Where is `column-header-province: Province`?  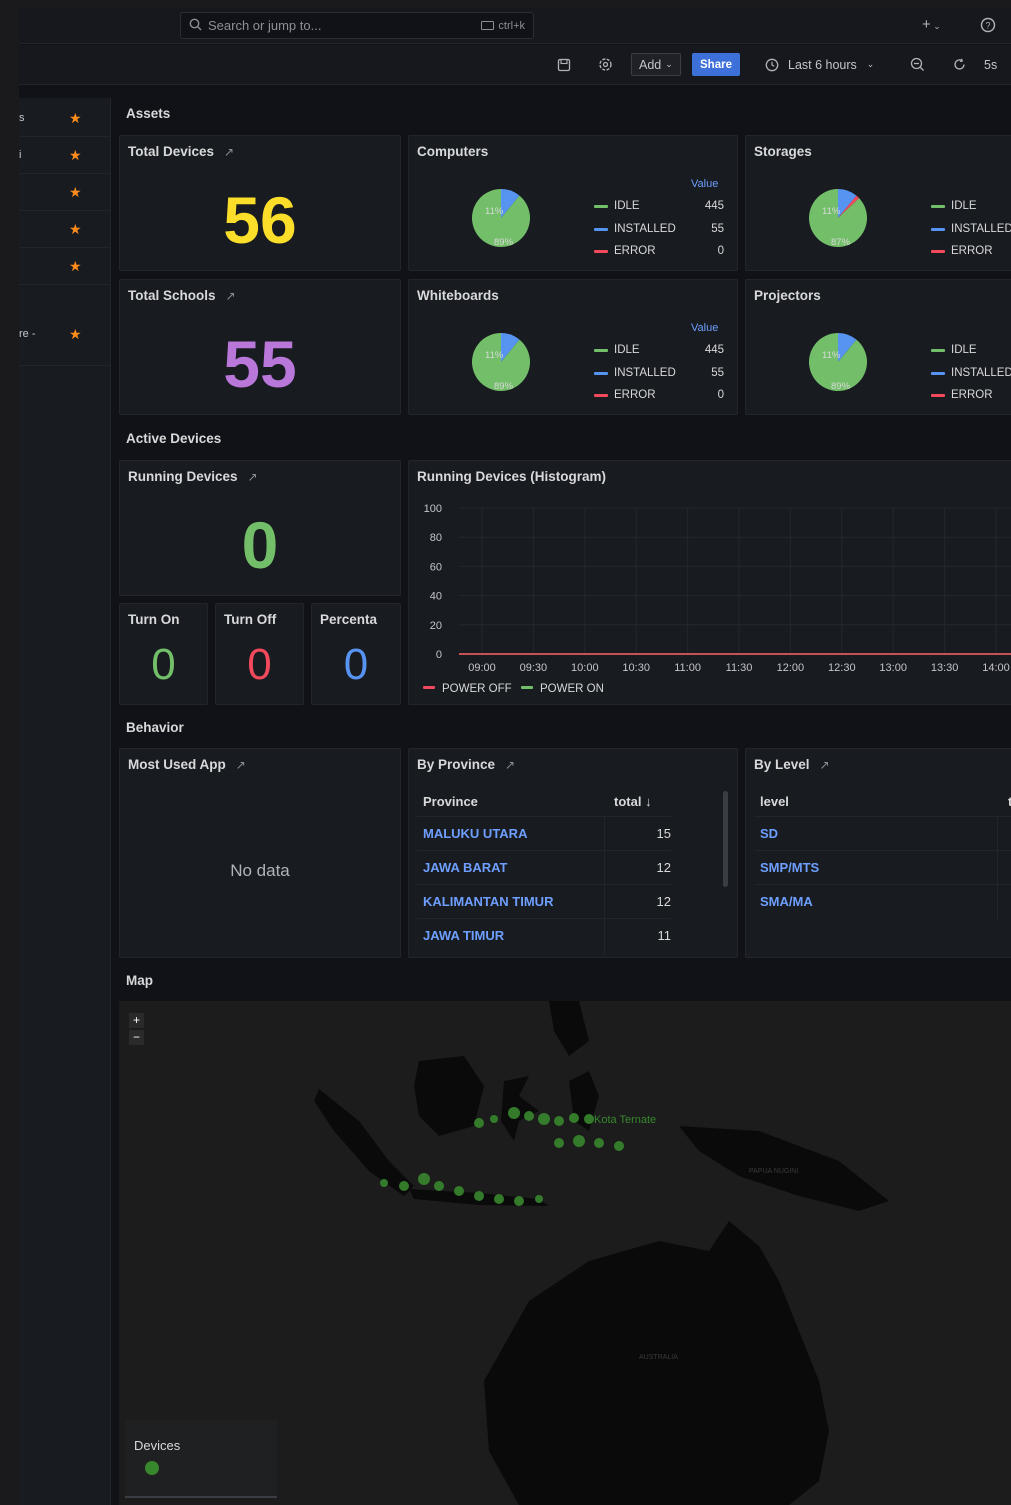 column-header-province: Province is located at coordinates (450, 801).